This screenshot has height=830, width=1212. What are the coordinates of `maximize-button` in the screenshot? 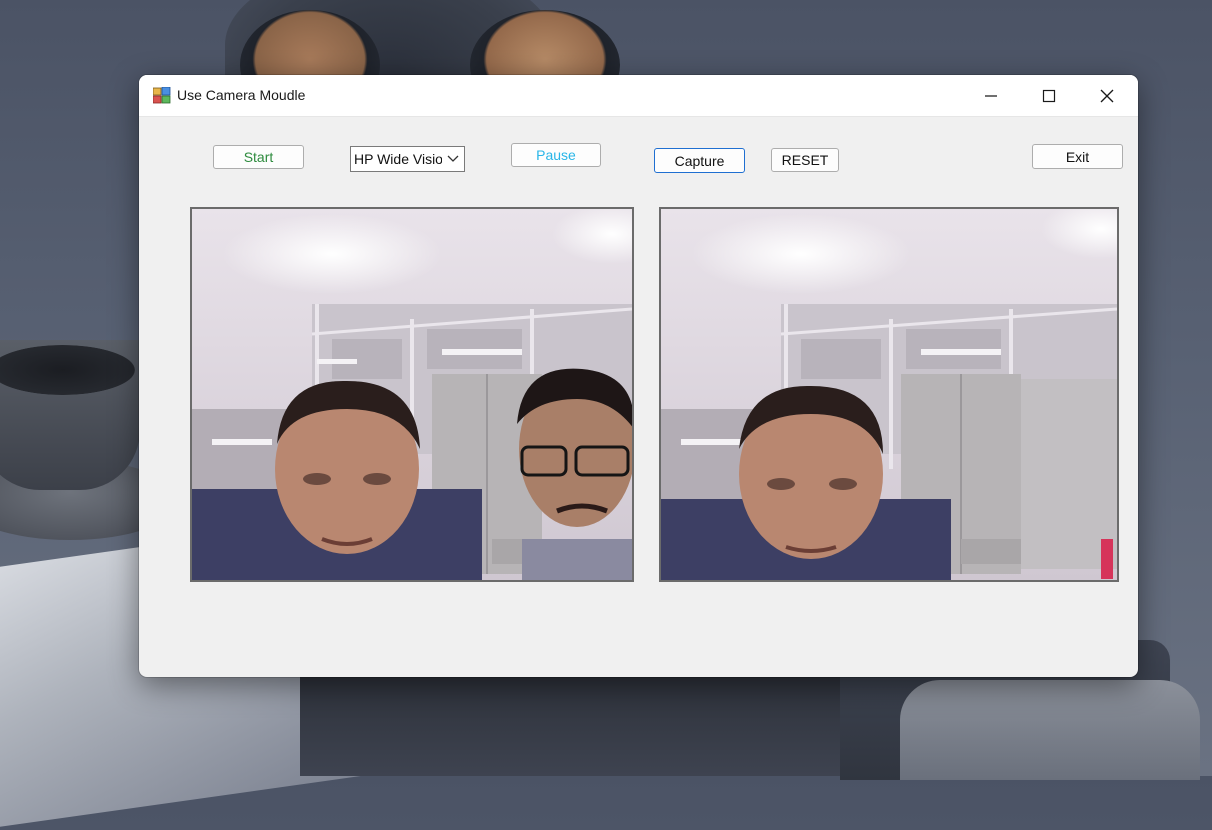 It's located at (1049, 95).